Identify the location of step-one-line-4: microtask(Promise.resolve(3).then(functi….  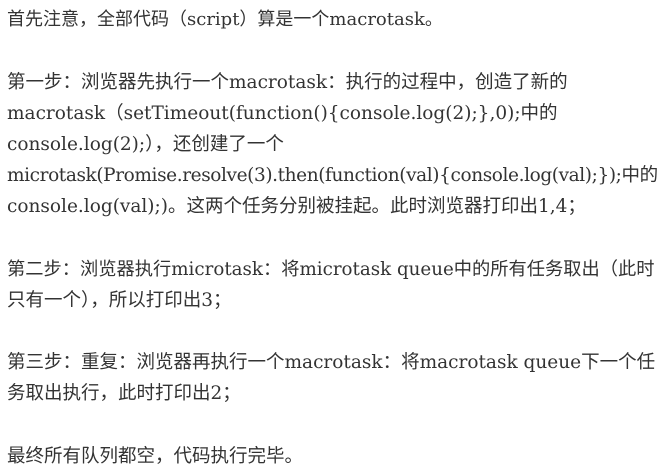
(332, 175).